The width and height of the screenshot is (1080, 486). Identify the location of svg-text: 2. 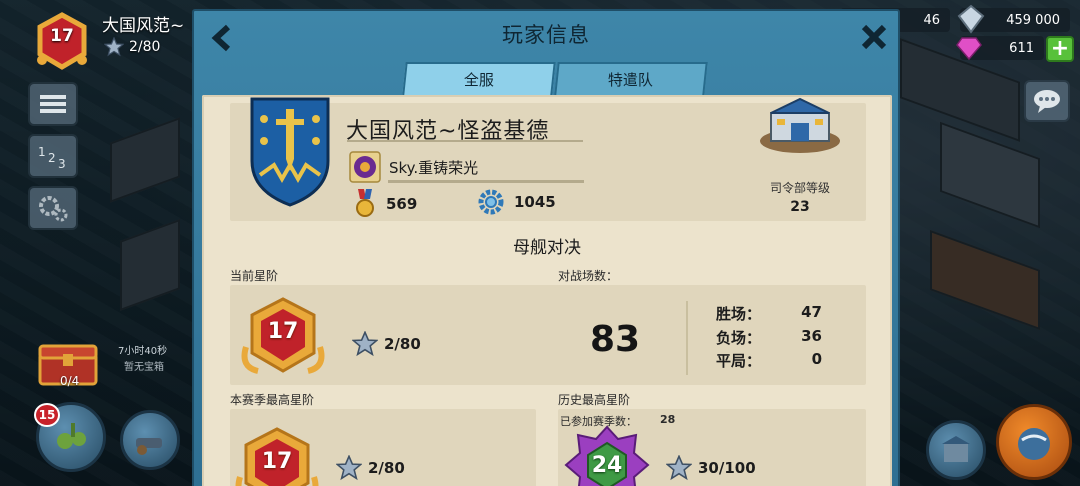
(52, 158).